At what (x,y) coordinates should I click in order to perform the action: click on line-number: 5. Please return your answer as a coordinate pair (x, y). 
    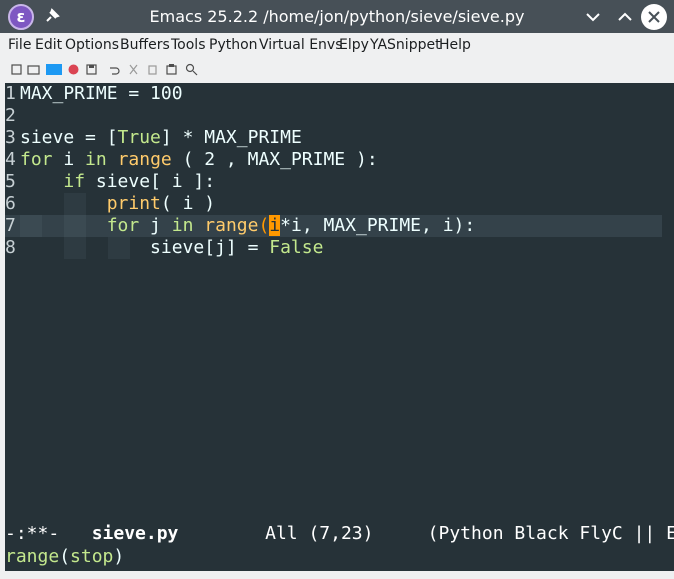
    Looking at the image, I should click on (10, 181).